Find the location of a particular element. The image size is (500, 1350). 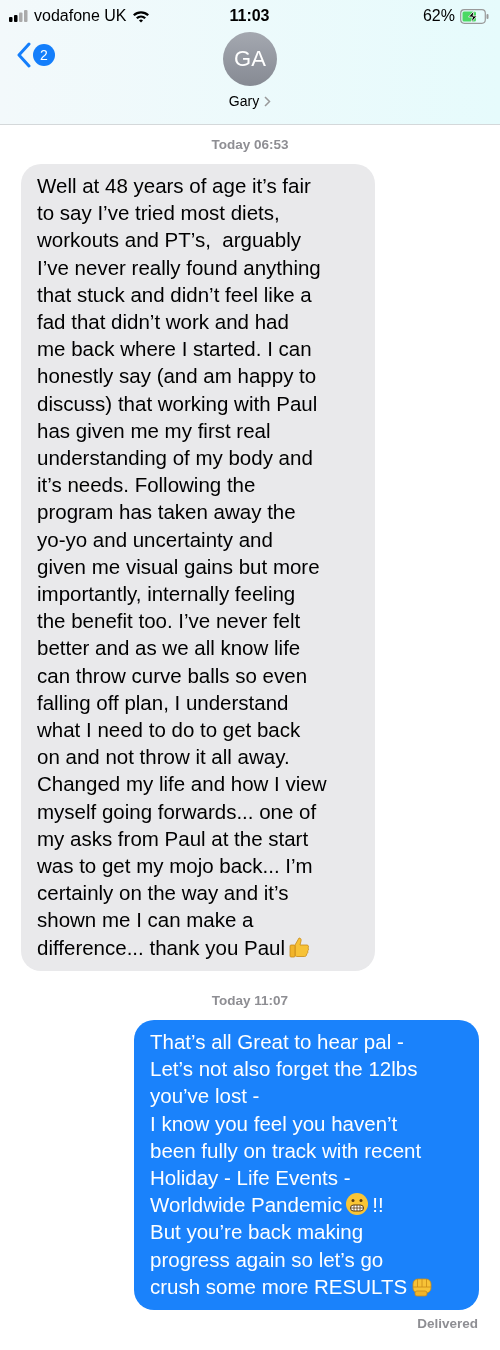

signal-icon is located at coordinates (19, 16).